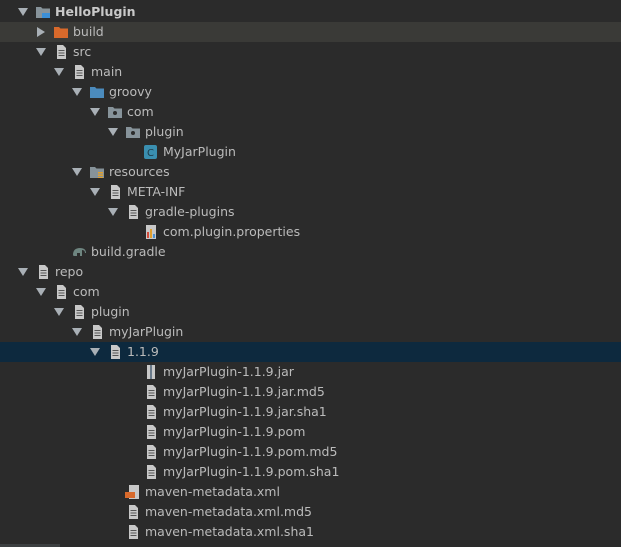 This screenshot has width=621, height=547. Describe the element at coordinates (151, 232) in the screenshot. I see `properties-file-icon` at that location.